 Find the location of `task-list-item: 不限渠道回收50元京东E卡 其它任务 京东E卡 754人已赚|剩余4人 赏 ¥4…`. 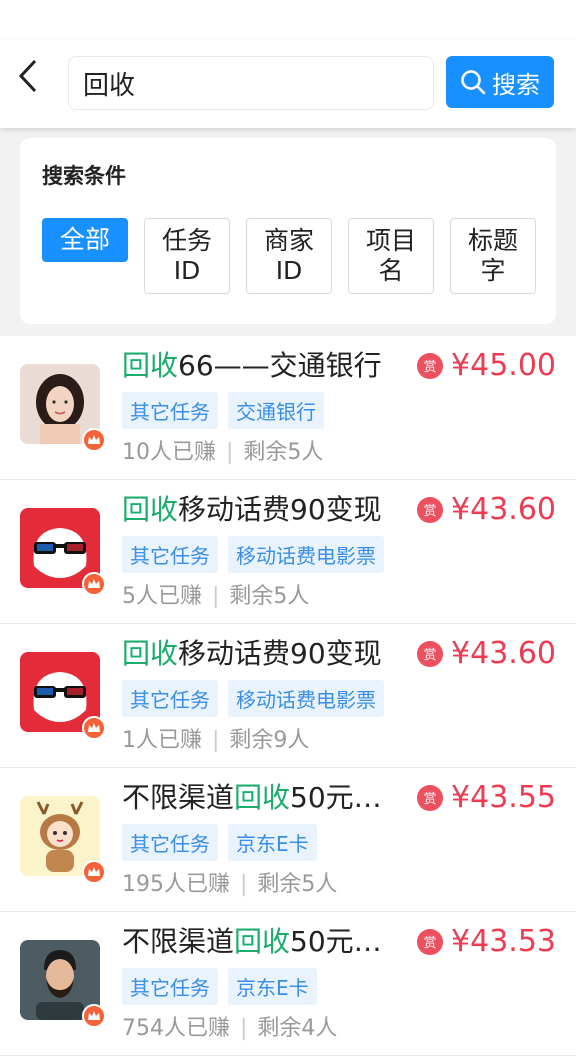

task-list-item: 不限渠道回收50元京东E卡 其它任务 京东E卡 754人已赚|剩余4人 赏 ¥4… is located at coordinates (288, 984).